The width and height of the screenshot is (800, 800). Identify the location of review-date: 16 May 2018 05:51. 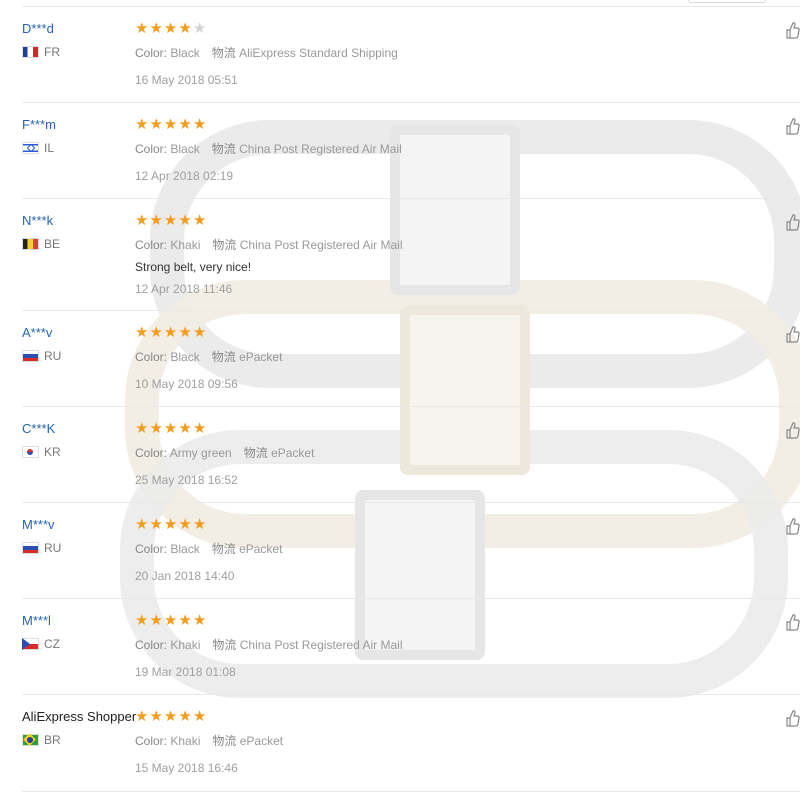
(186, 80).